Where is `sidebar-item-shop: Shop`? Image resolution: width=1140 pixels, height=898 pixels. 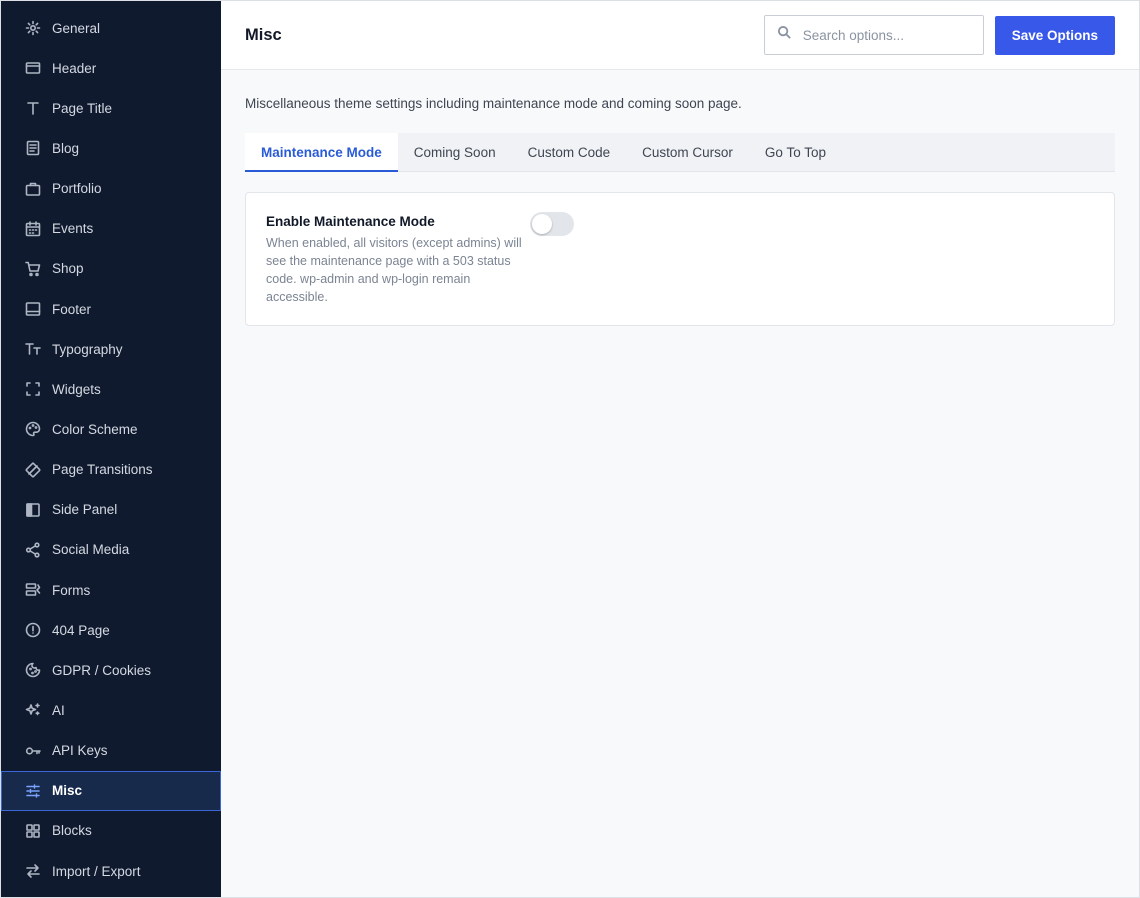 sidebar-item-shop: Shop is located at coordinates (111, 269).